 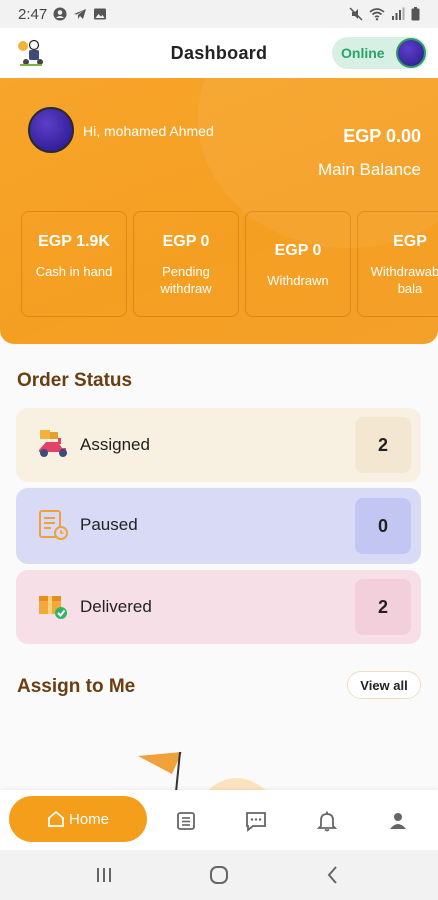 I want to click on wallet-card-withdrawn: EGP 0 Withdrawn, so click(x=298, y=264).